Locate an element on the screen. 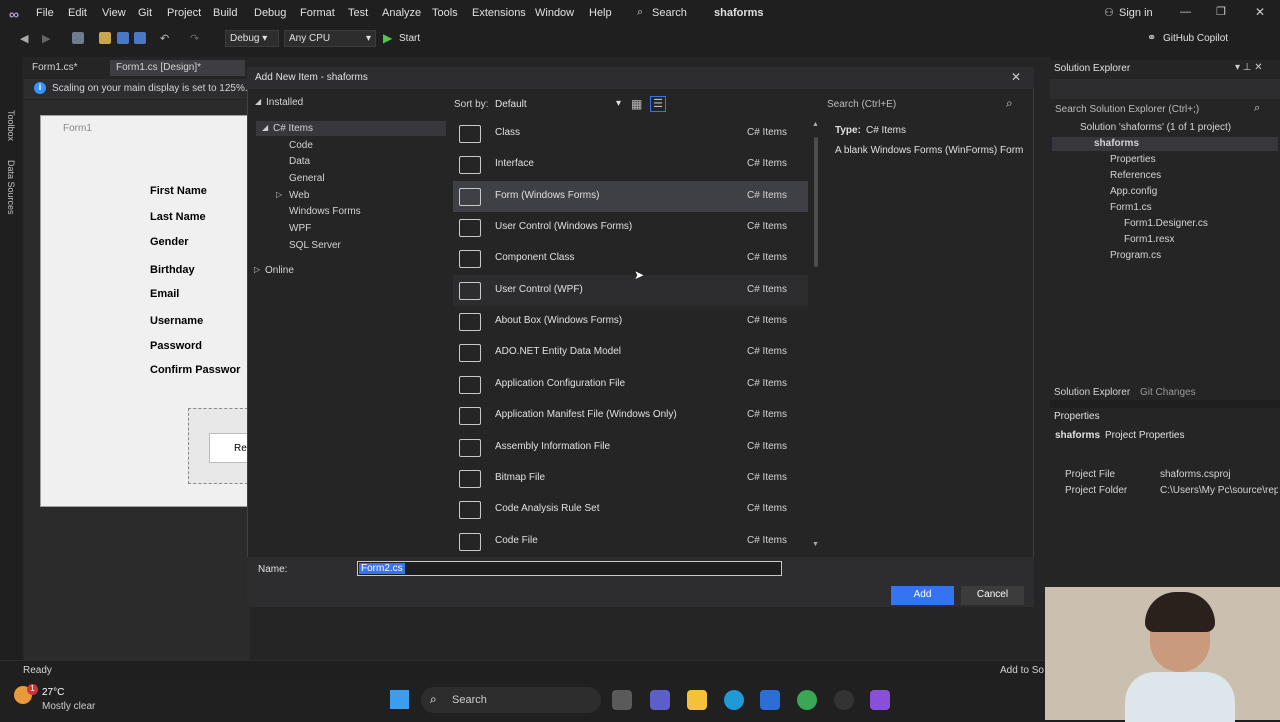  item-row: ADO.NET Entity Data Model C# Items is located at coordinates (630, 352).